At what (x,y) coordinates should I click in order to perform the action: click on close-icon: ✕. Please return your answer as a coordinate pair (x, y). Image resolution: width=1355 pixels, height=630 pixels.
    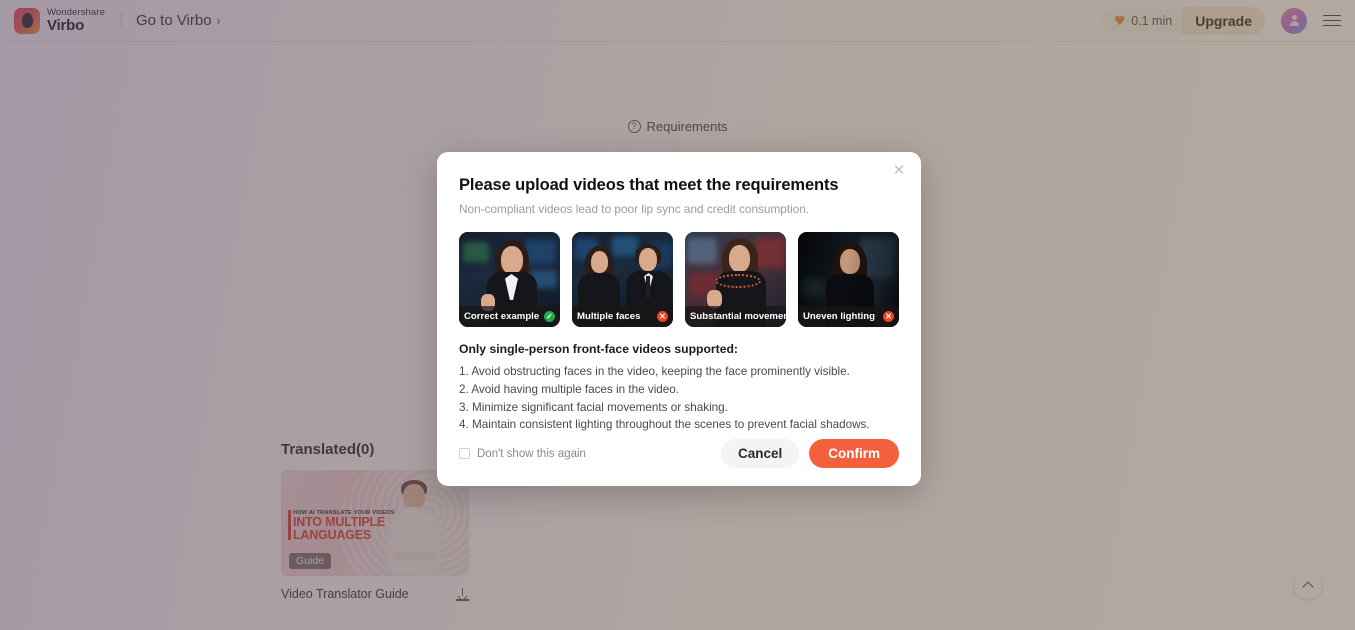
    Looking at the image, I should click on (899, 171).